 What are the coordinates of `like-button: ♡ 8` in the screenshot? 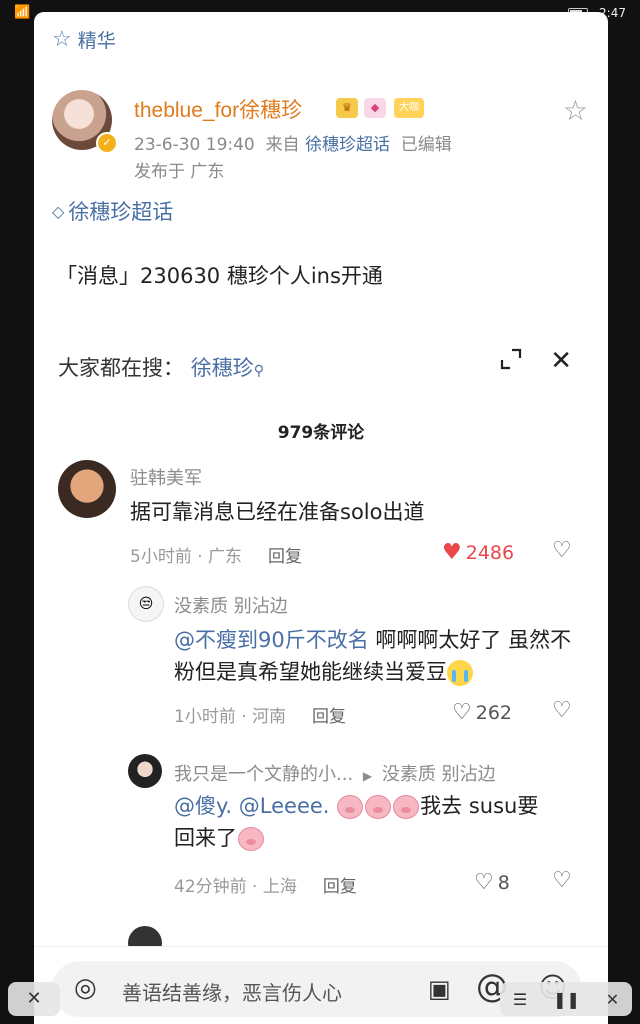 It's located at (492, 882).